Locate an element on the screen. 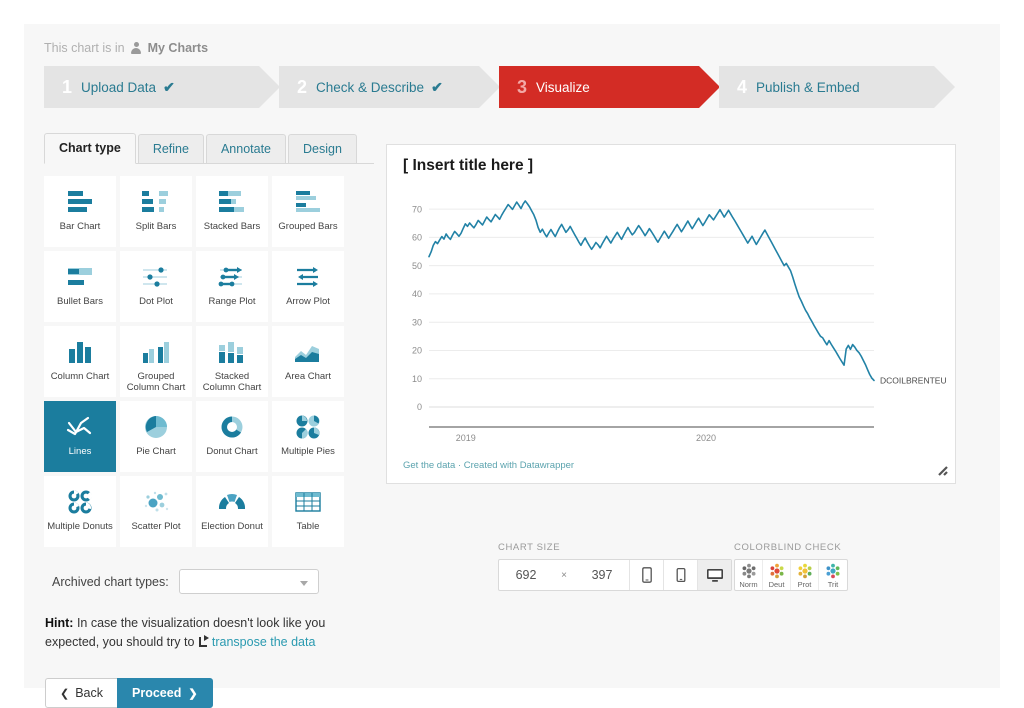  colorblind-deut-icon is located at coordinates (776, 570).